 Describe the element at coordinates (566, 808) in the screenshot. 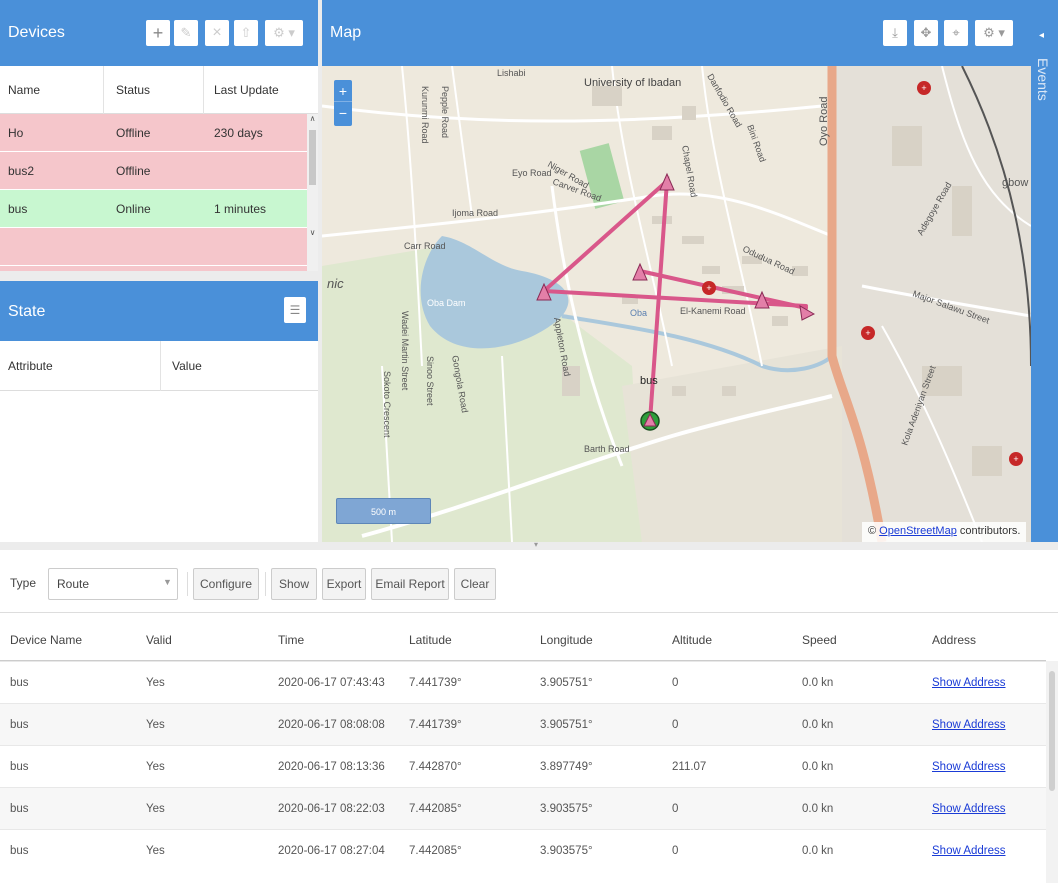

I see `cell-longitude: 3.903575°` at that location.